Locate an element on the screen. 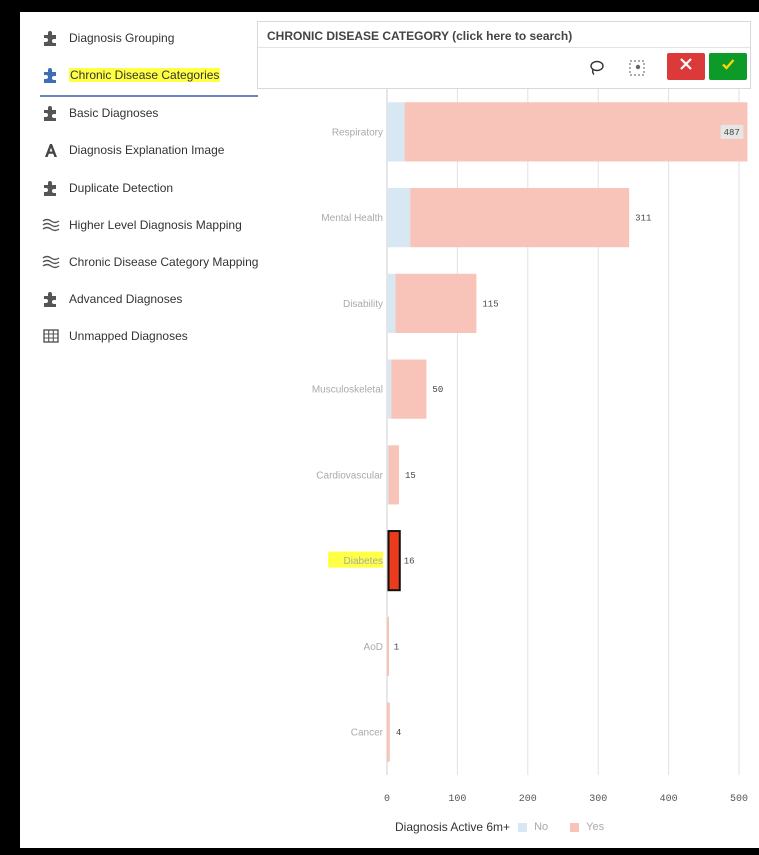 This screenshot has height=855, width=759. data-label: 1 is located at coordinates (396, 647).